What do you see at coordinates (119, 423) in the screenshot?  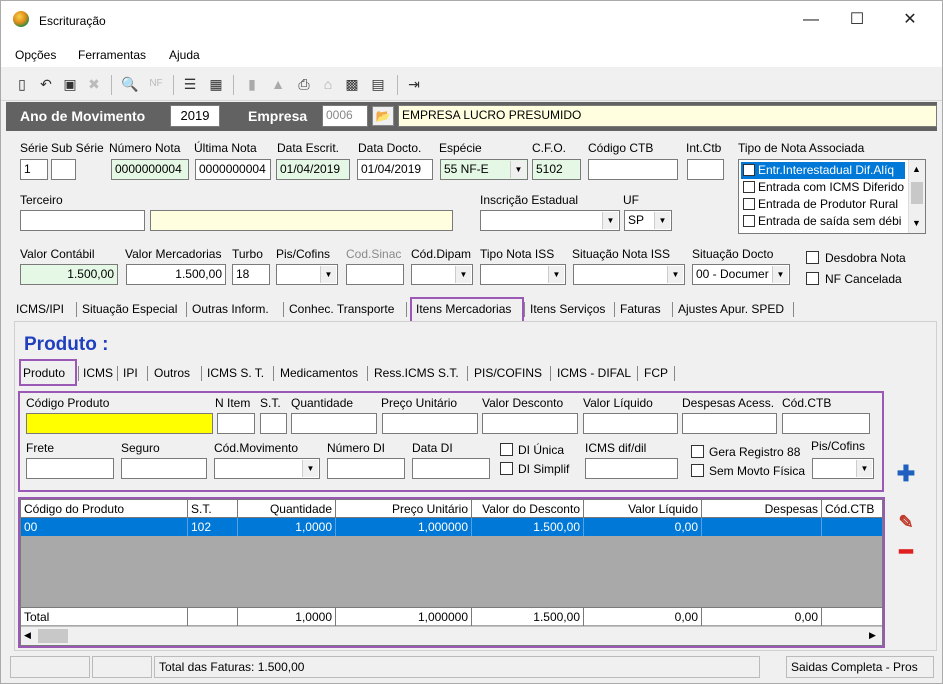 I see `codigo-produto-field` at bounding box center [119, 423].